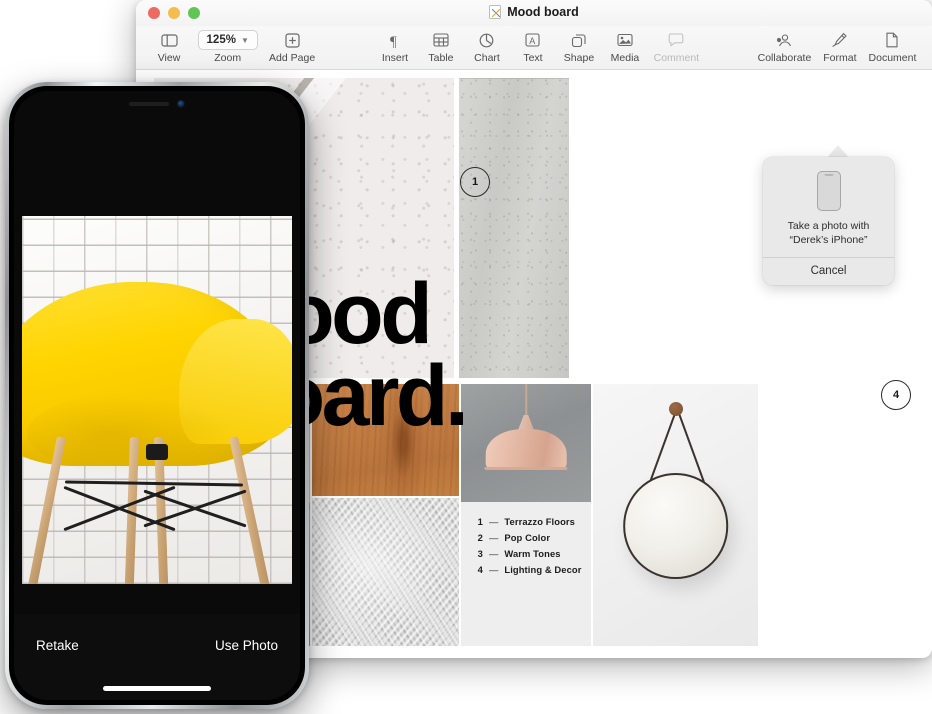 This screenshot has height=714, width=932. What do you see at coordinates (675, 409) in the screenshot?
I see `mirror-hook` at bounding box center [675, 409].